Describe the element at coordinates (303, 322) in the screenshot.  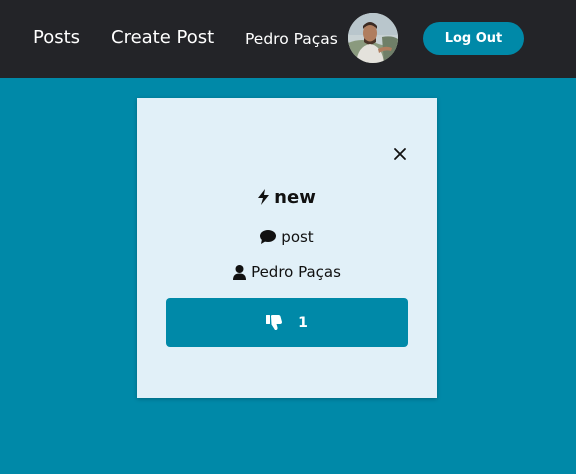
I see `vote-count: 1` at that location.